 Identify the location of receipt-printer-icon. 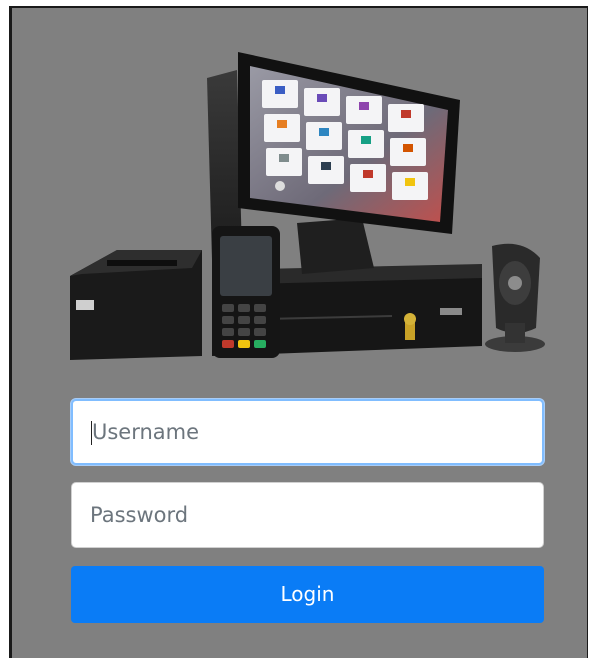
(136, 305).